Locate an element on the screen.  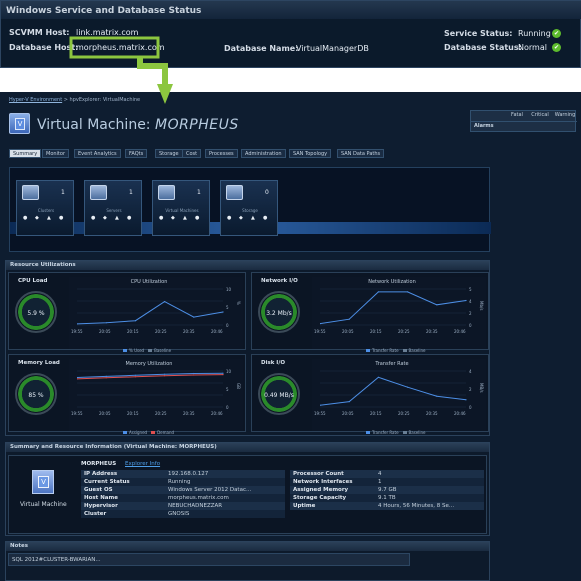
tab-san-topology: SAN Topology is located at coordinates (310, 153).